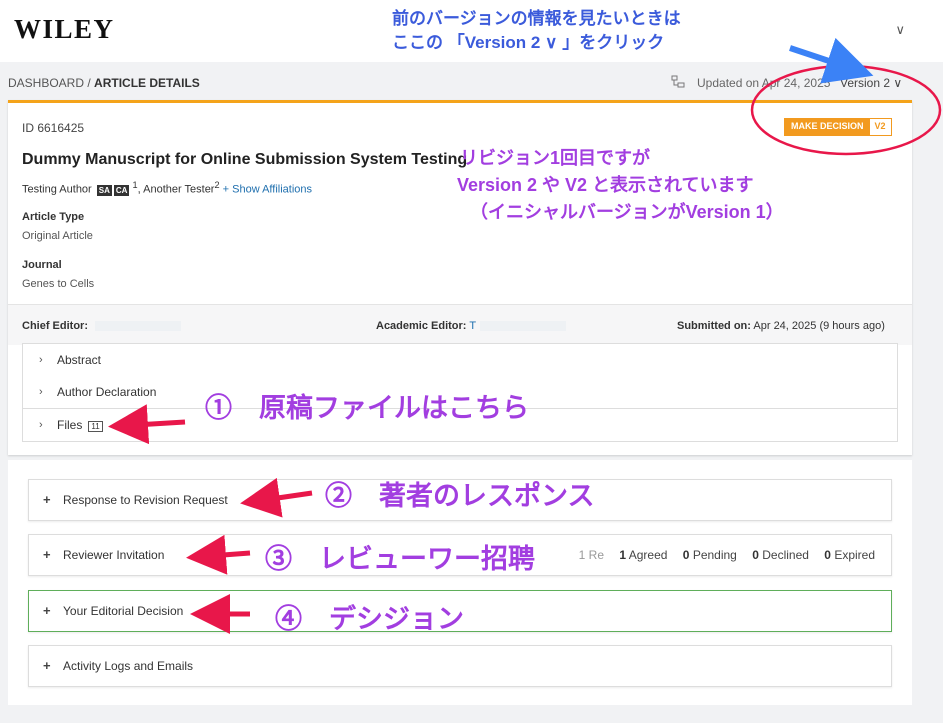  What do you see at coordinates (623, 555) in the screenshot?
I see `agreed-count: 1` at bounding box center [623, 555].